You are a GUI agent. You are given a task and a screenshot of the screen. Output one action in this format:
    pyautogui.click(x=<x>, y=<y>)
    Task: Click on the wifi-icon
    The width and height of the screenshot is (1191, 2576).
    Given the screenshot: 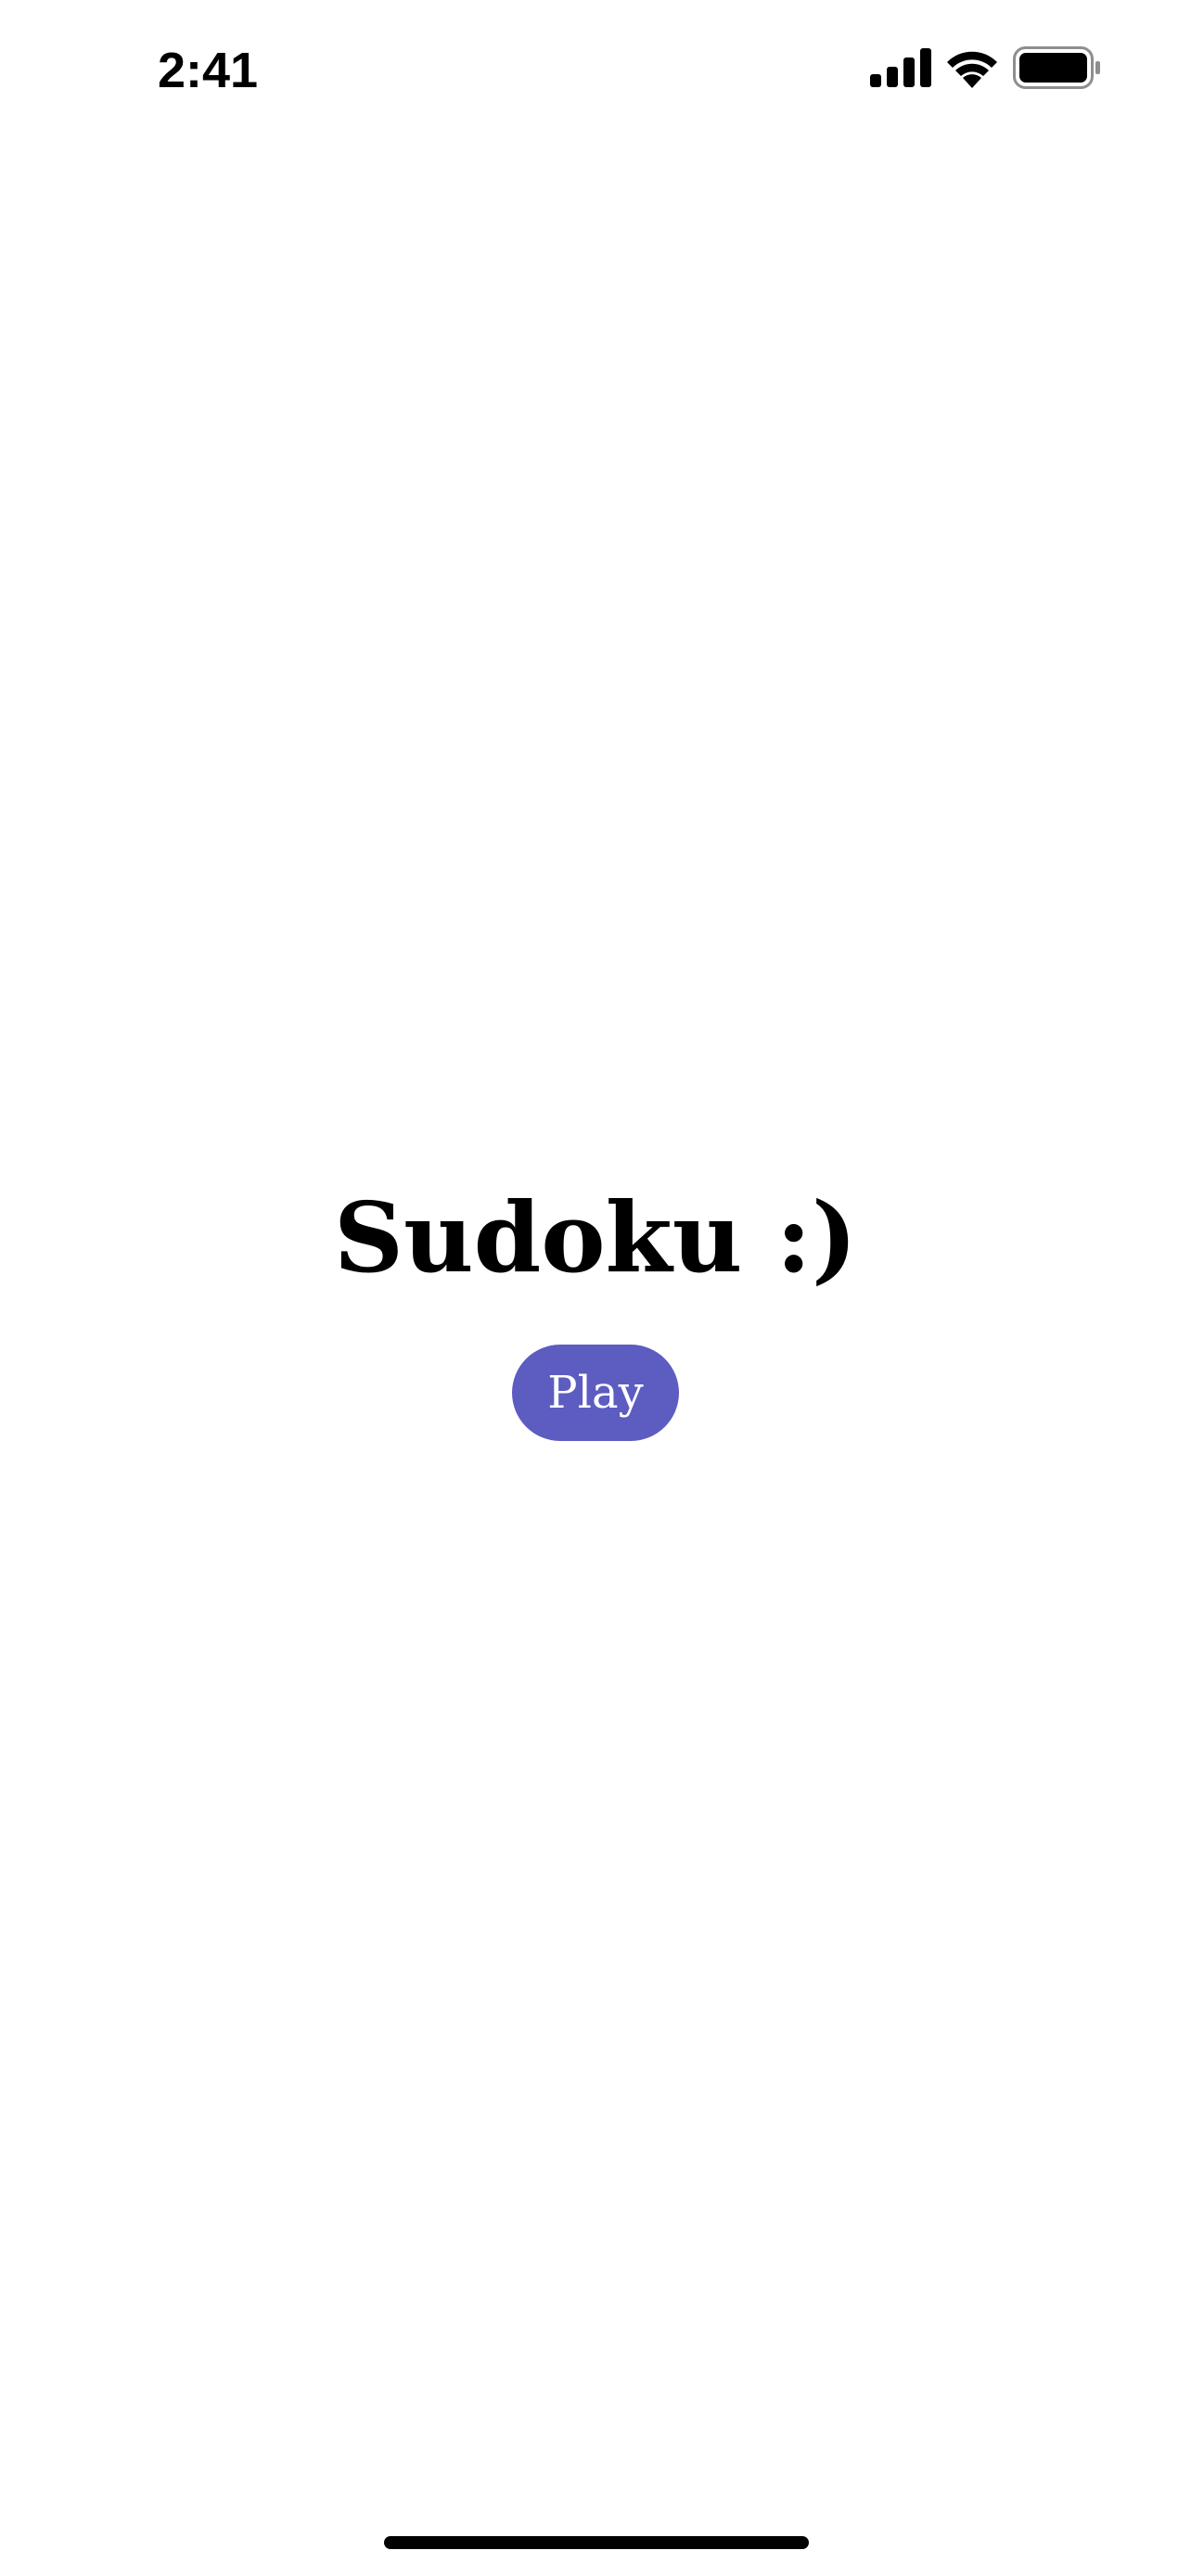 What is the action you would take?
    pyautogui.click(x=972, y=70)
    